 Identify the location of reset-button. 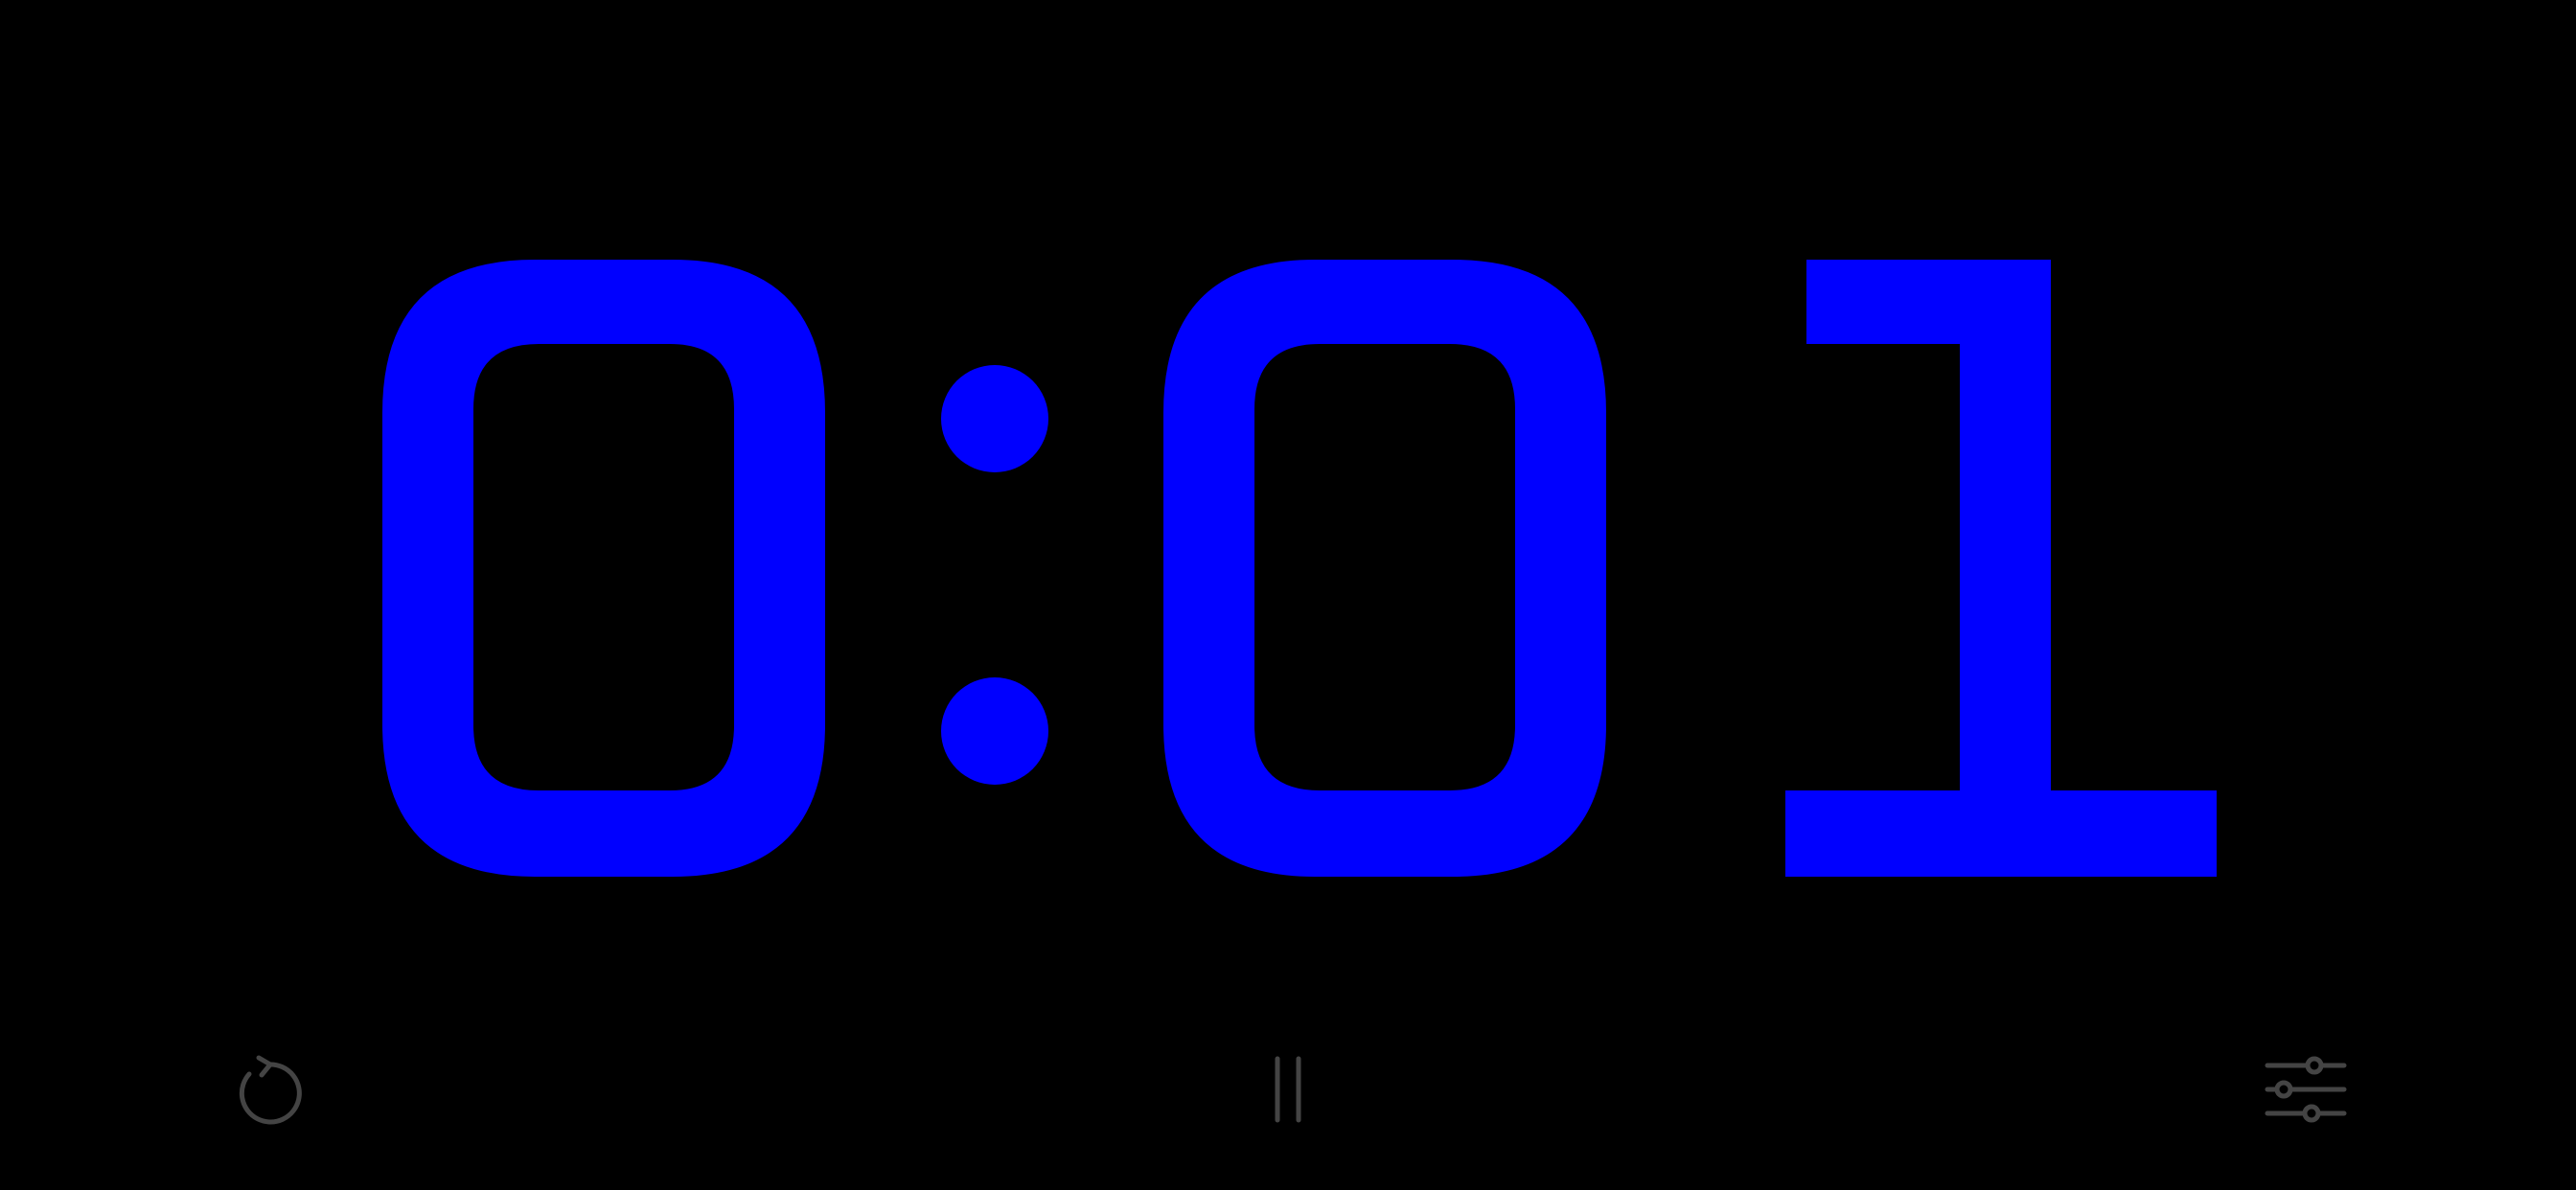
(270, 1090).